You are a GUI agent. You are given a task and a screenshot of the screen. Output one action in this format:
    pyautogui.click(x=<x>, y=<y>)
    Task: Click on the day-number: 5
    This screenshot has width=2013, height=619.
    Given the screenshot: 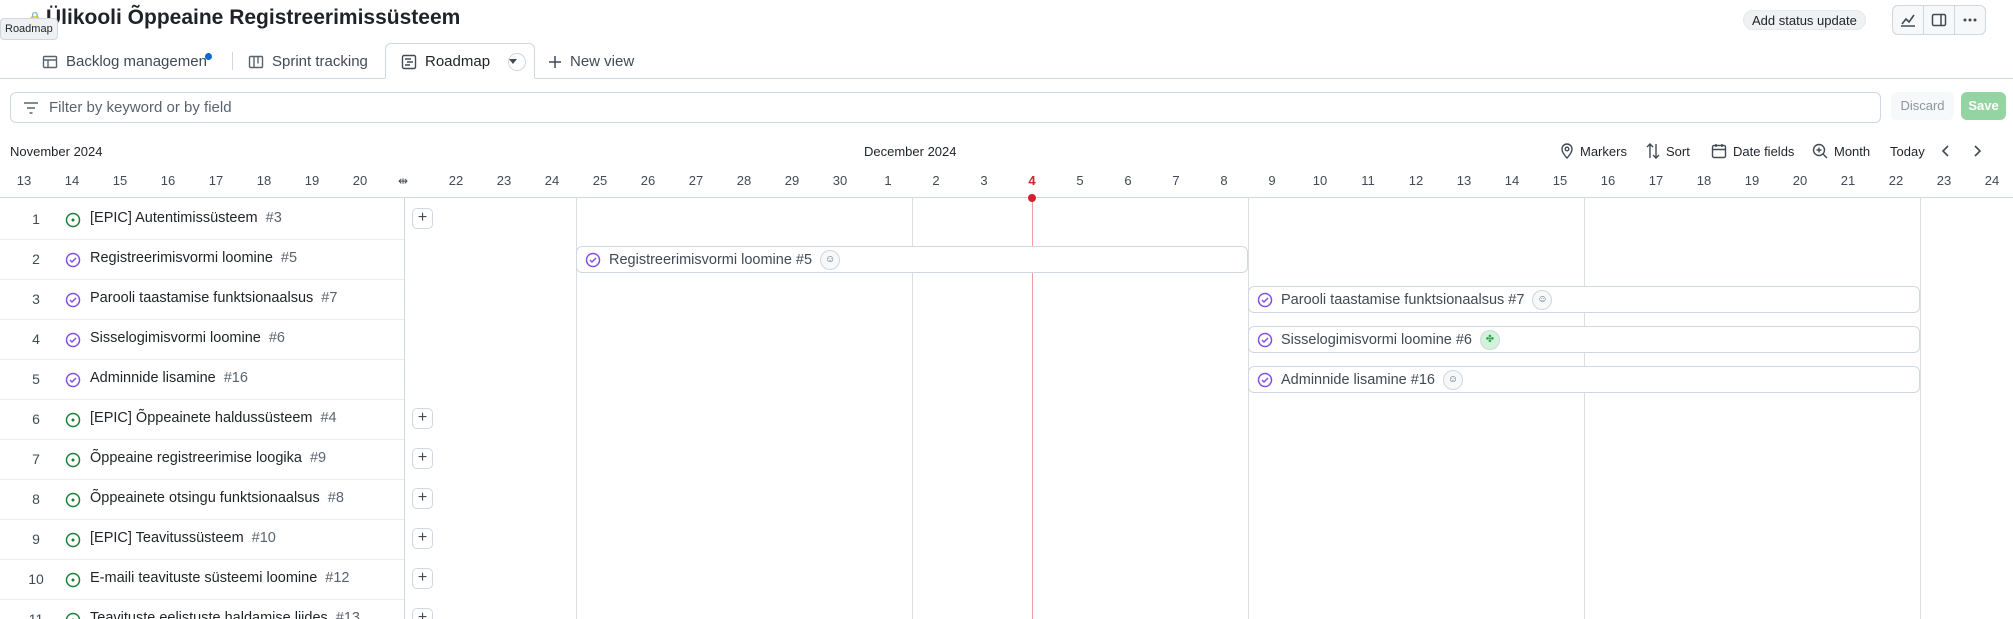 What is the action you would take?
    pyautogui.click(x=1080, y=180)
    